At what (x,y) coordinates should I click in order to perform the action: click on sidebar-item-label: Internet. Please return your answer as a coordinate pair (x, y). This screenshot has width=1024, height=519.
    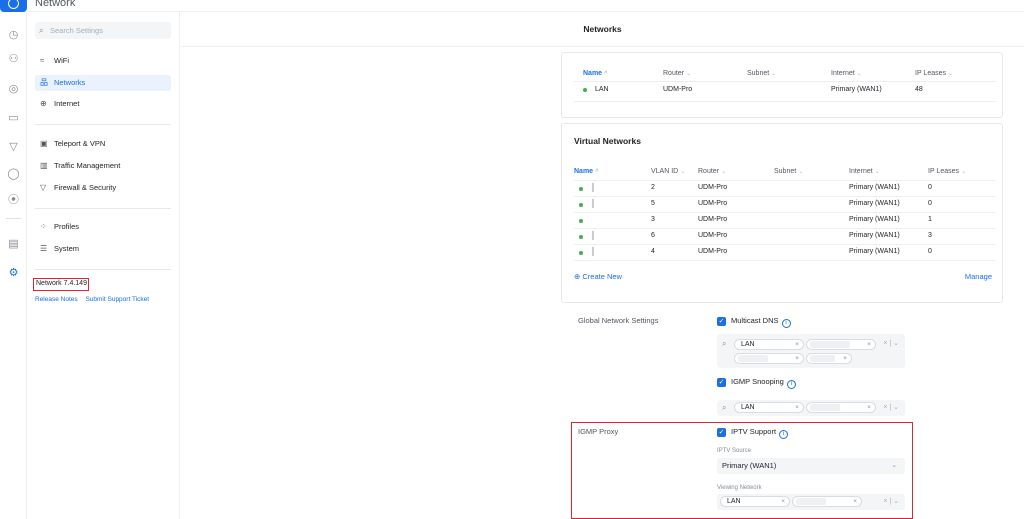
    Looking at the image, I should click on (67, 103).